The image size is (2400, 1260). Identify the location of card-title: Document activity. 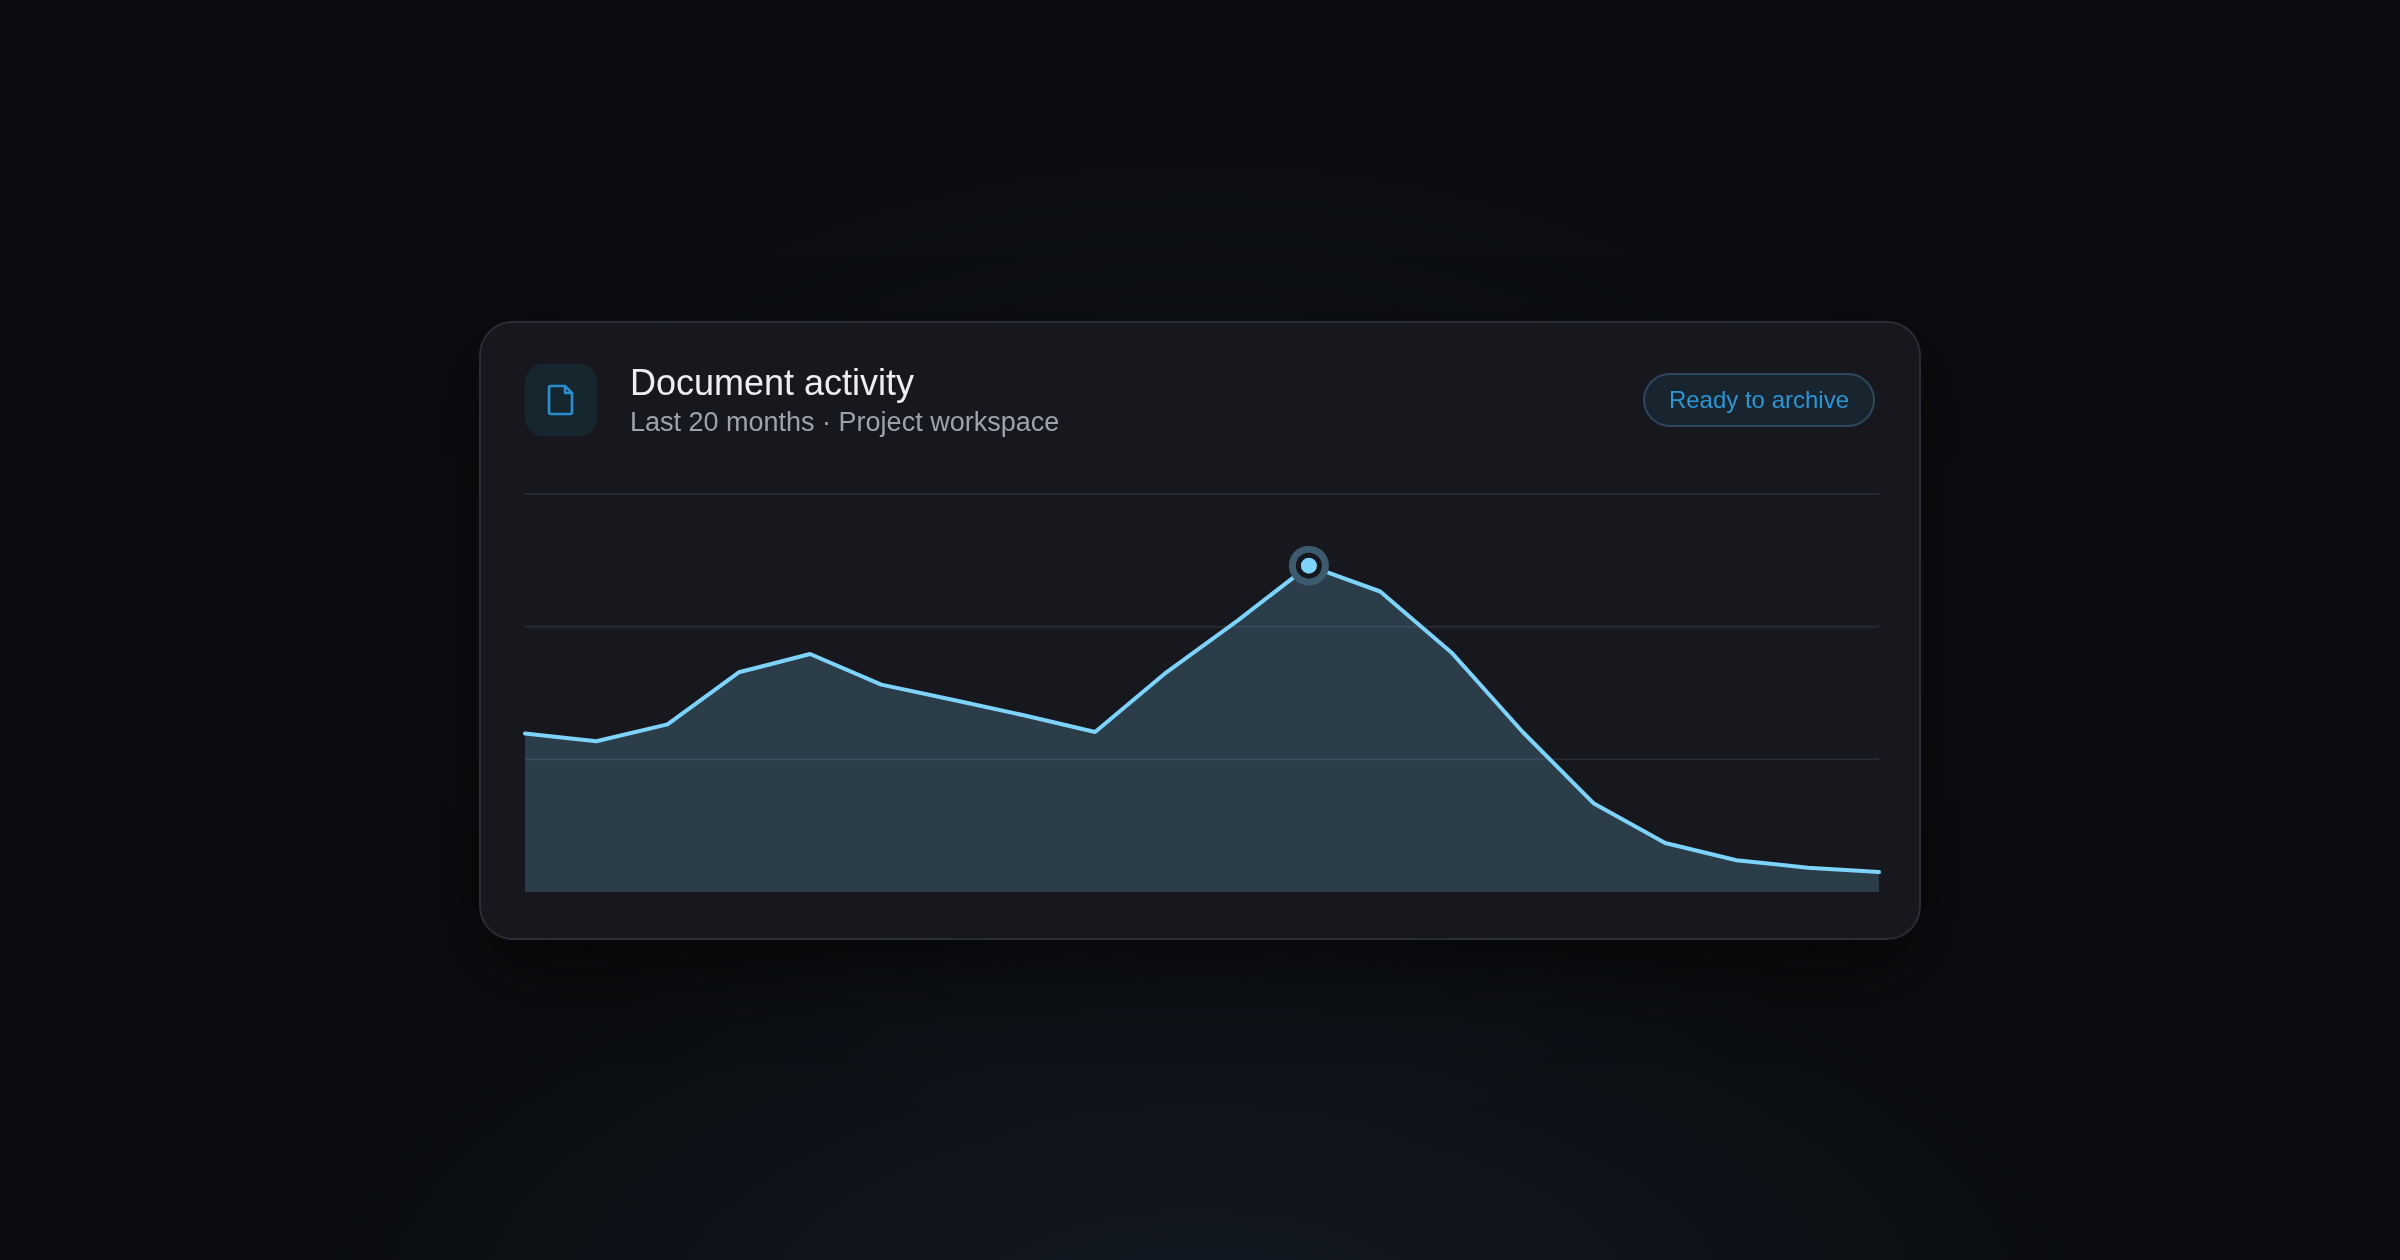
(773, 382).